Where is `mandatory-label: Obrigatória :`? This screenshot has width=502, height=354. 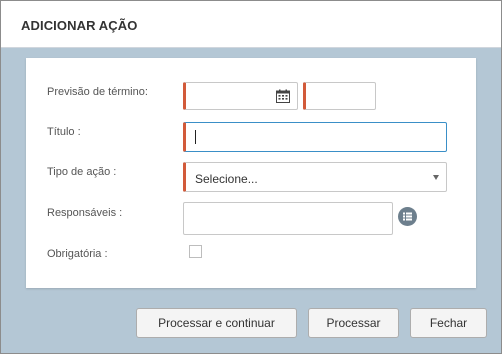 mandatory-label: Obrigatória : is located at coordinates (77, 254).